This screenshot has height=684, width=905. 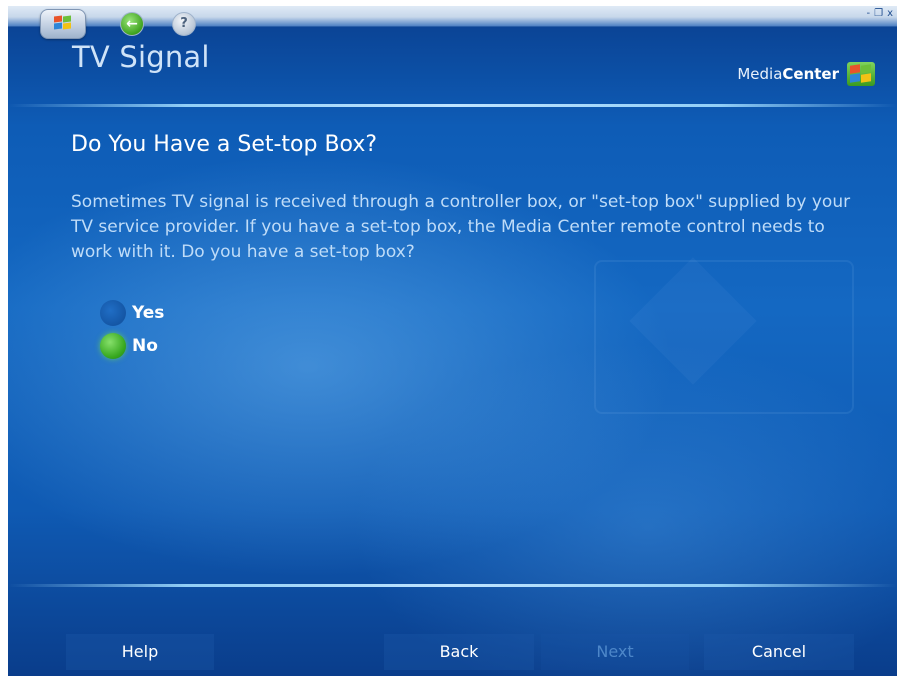 What do you see at coordinates (810, 74) in the screenshot?
I see `brand-text-center: Center` at bounding box center [810, 74].